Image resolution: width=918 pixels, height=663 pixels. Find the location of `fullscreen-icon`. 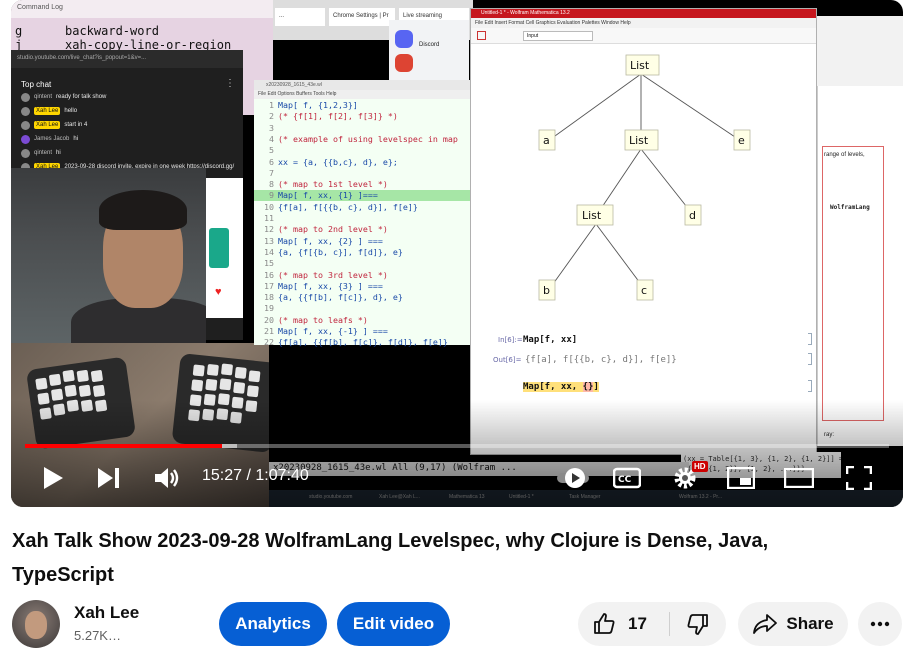

fullscreen-icon is located at coordinates (859, 478).